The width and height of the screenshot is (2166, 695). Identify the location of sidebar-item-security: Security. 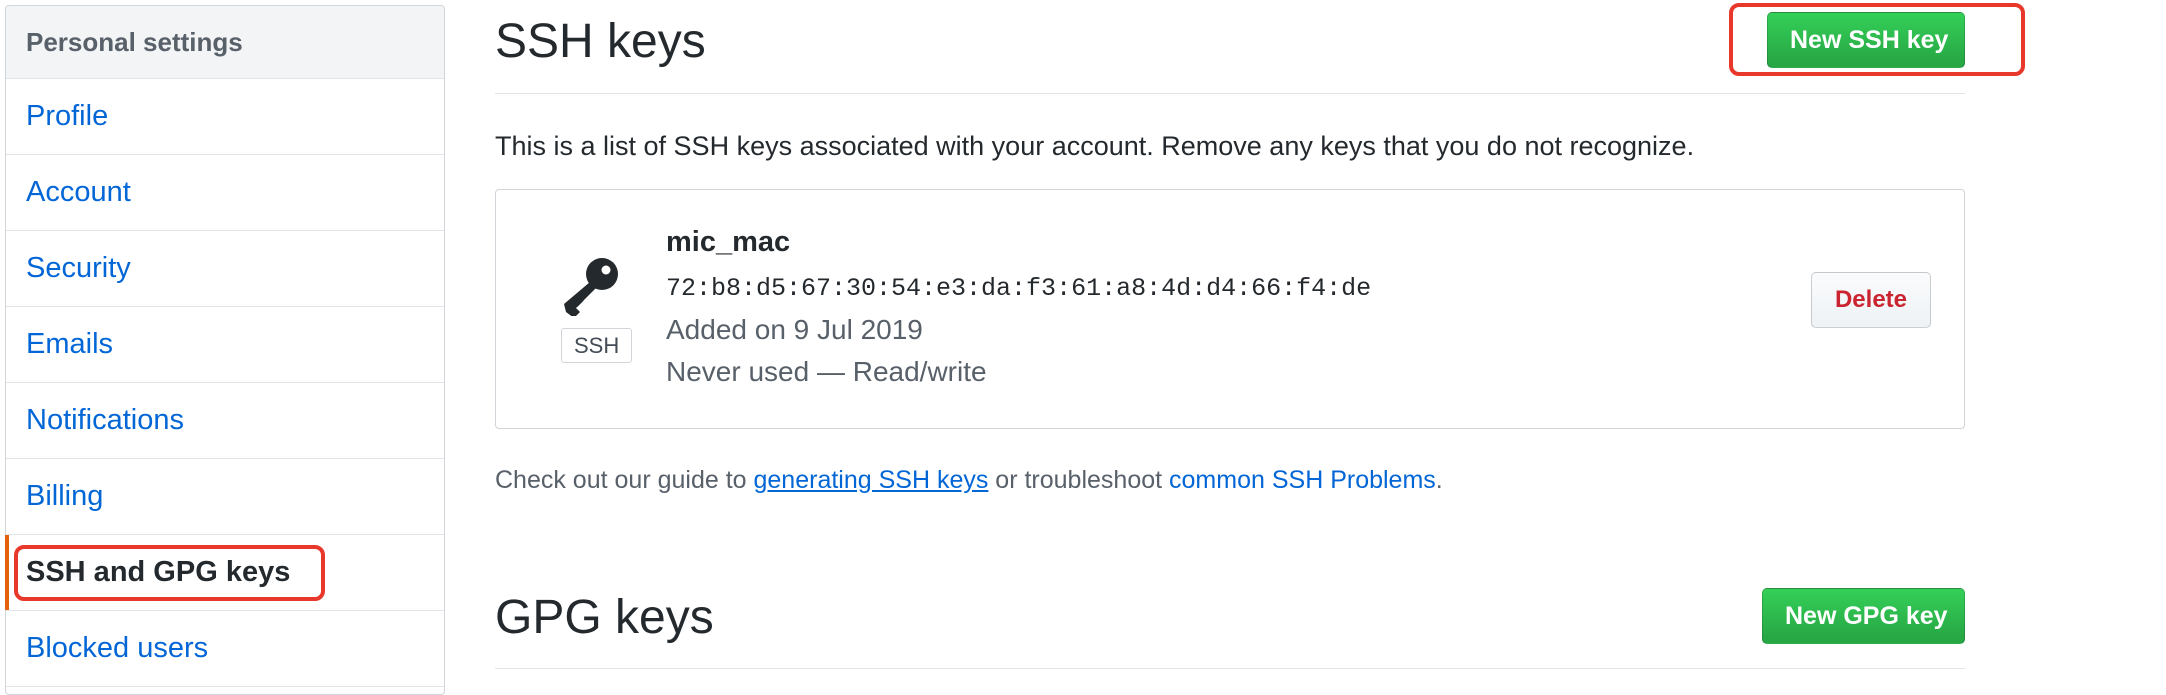
(225, 269).